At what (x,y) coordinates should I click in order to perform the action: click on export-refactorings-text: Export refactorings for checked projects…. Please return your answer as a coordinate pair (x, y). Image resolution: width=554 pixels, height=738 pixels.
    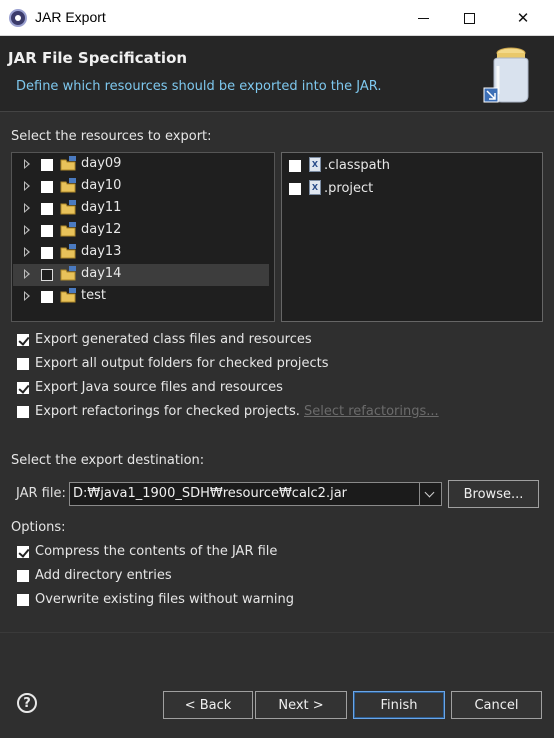
    Looking at the image, I should click on (167, 411).